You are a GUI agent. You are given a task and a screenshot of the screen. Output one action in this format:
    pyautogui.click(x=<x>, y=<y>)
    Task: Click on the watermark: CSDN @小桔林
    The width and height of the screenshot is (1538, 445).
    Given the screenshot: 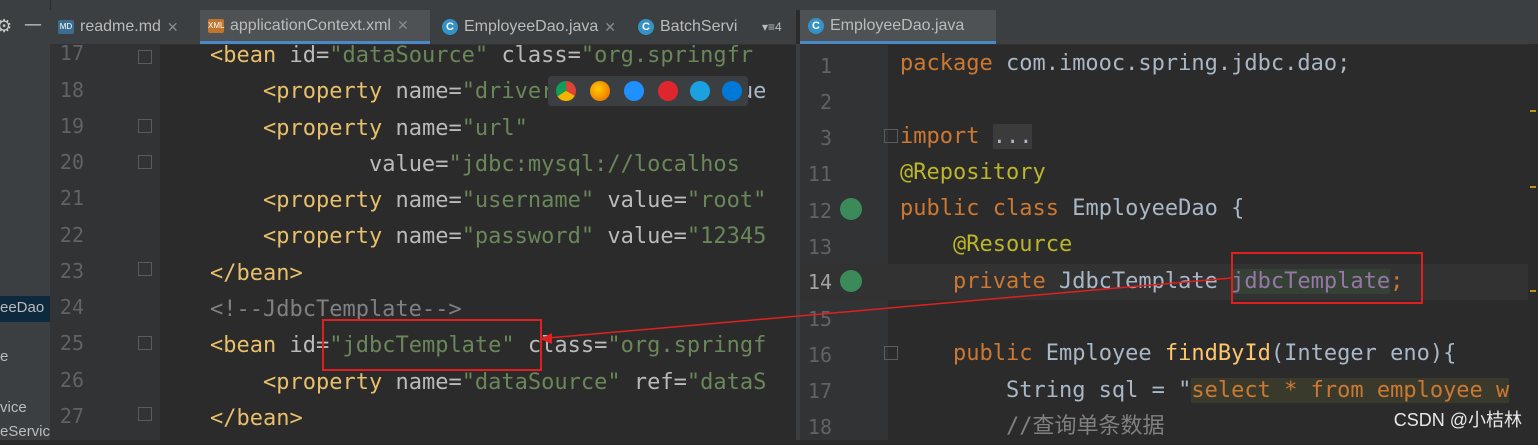 What is the action you would take?
    pyautogui.click(x=1457, y=420)
    